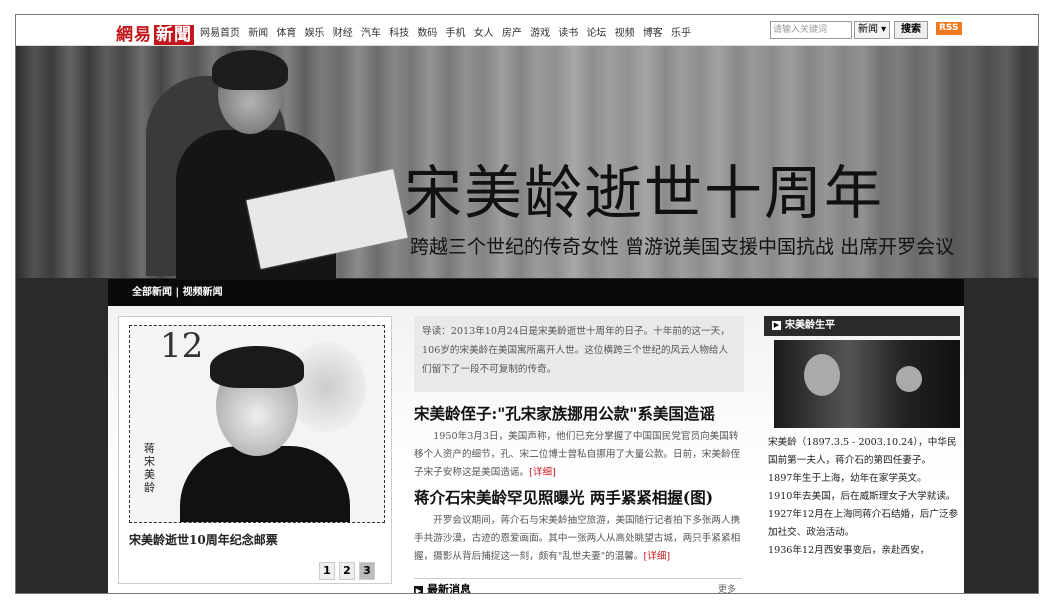 The width and height of the screenshot is (1052, 604). I want to click on nav-item-sports: 体育, so click(286, 33).